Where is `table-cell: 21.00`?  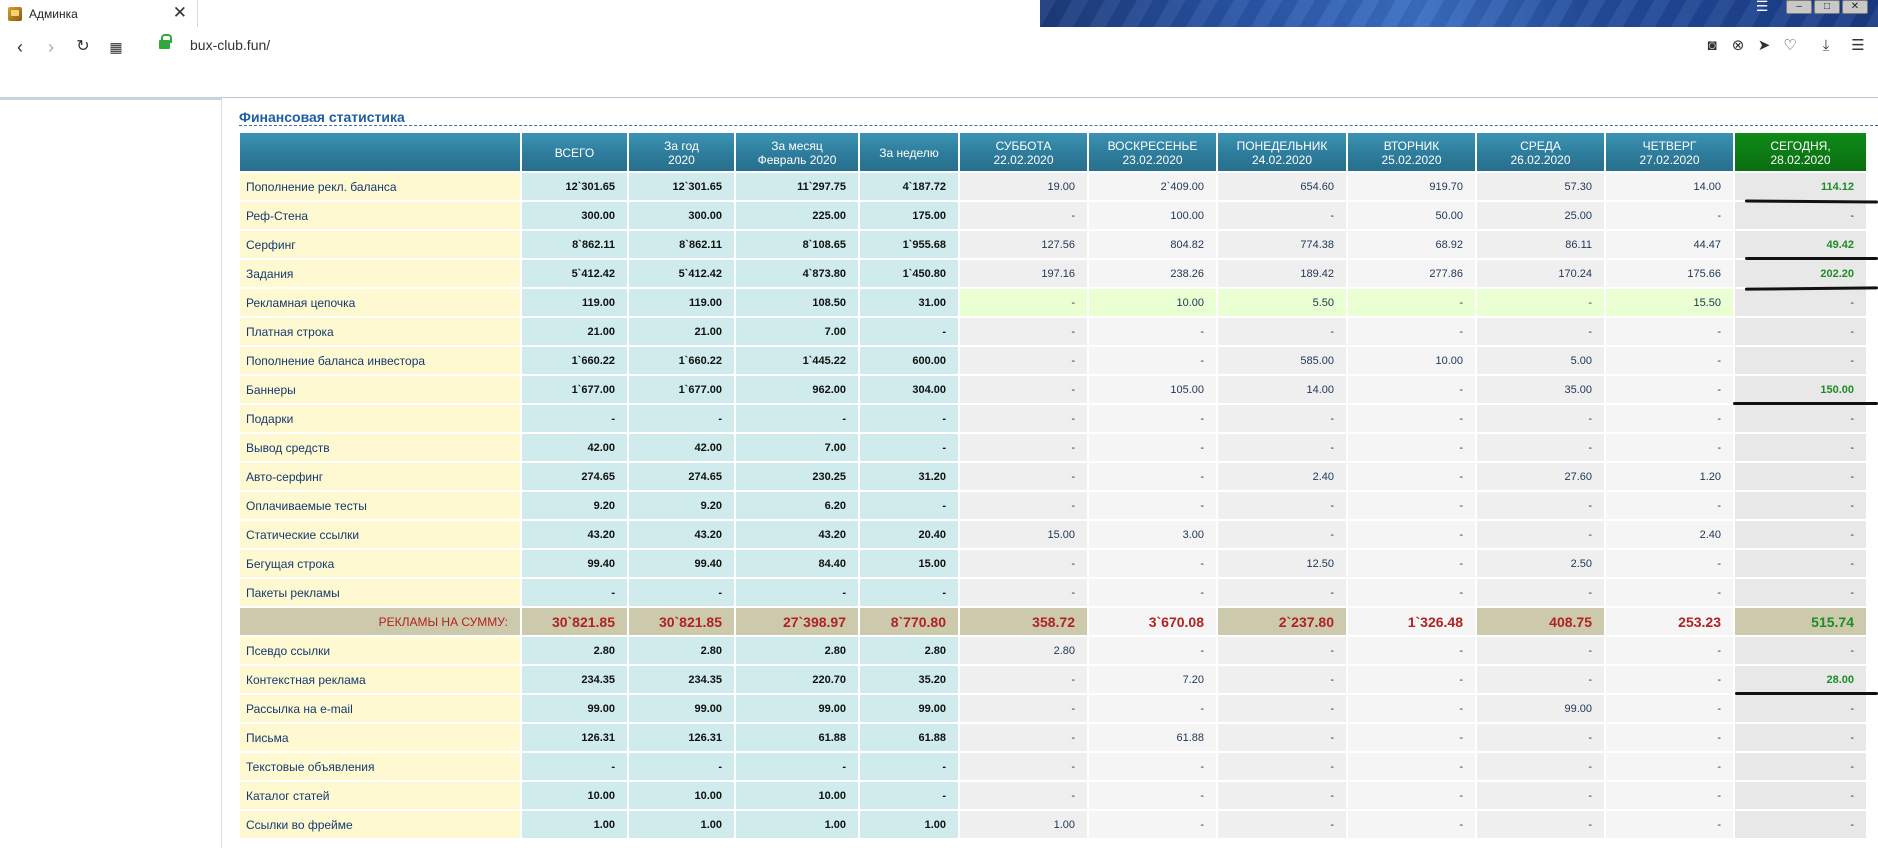 table-cell: 21.00 is located at coordinates (681, 331).